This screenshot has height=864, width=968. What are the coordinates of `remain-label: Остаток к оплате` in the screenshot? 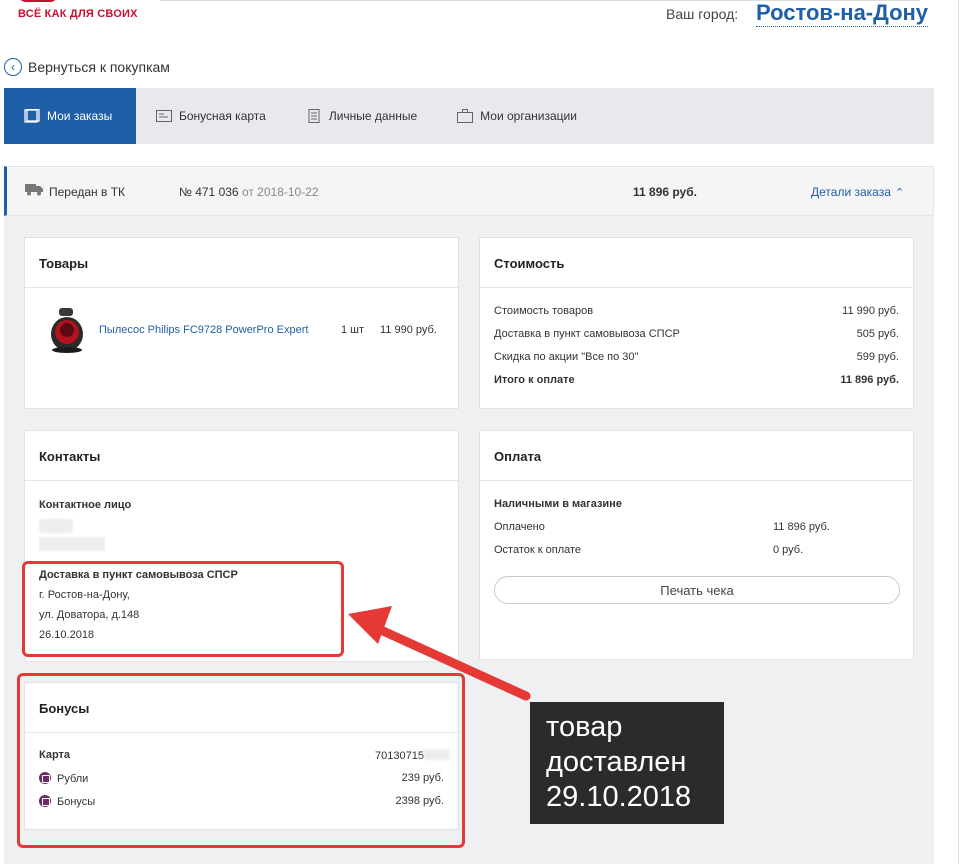 It's located at (538, 550).